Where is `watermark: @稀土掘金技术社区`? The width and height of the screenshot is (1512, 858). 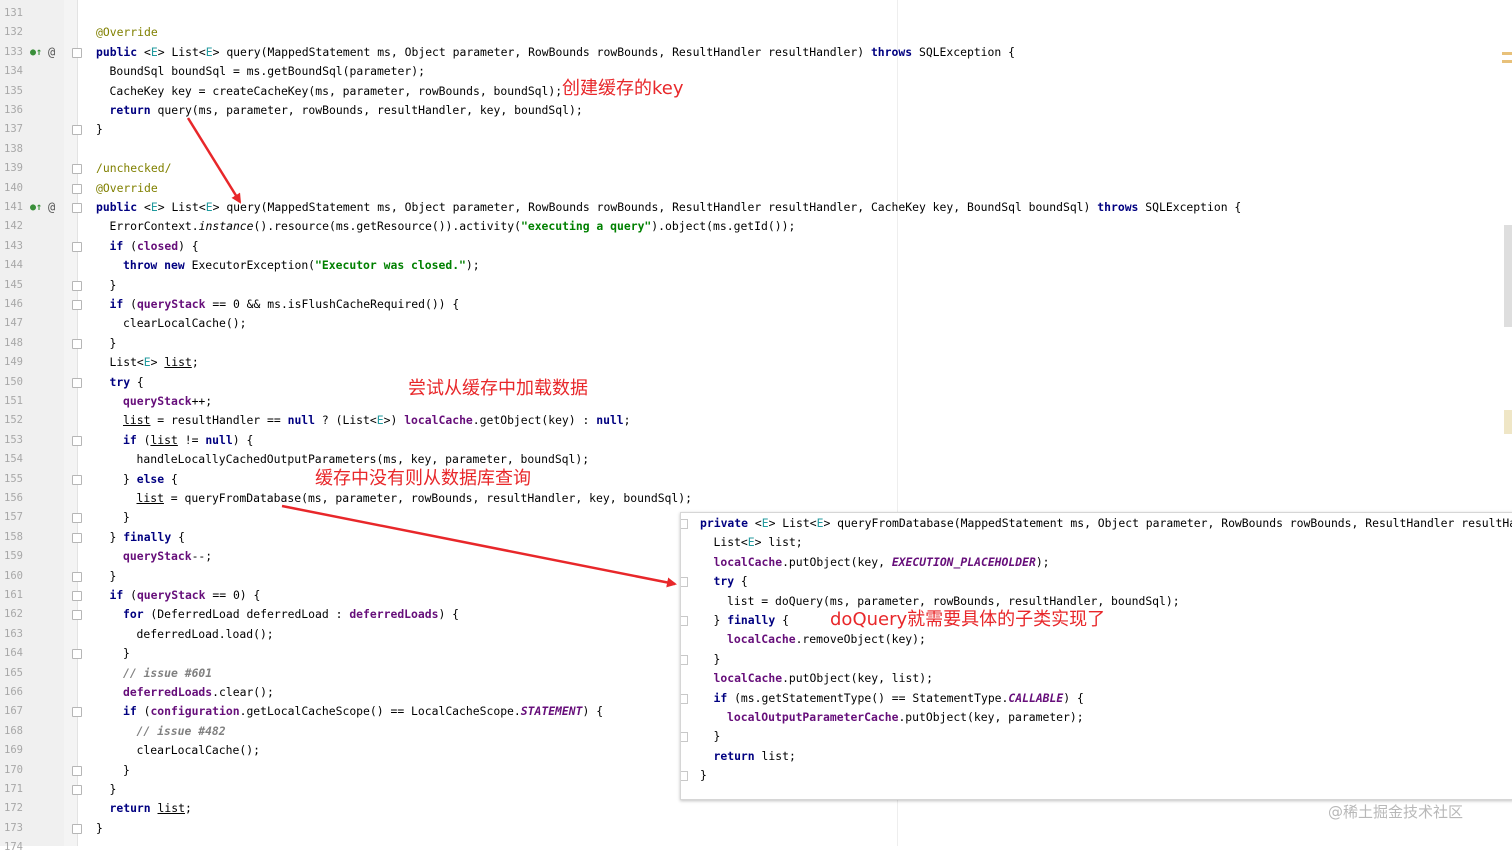
watermark: @稀土掘金技术社区 is located at coordinates (1396, 812).